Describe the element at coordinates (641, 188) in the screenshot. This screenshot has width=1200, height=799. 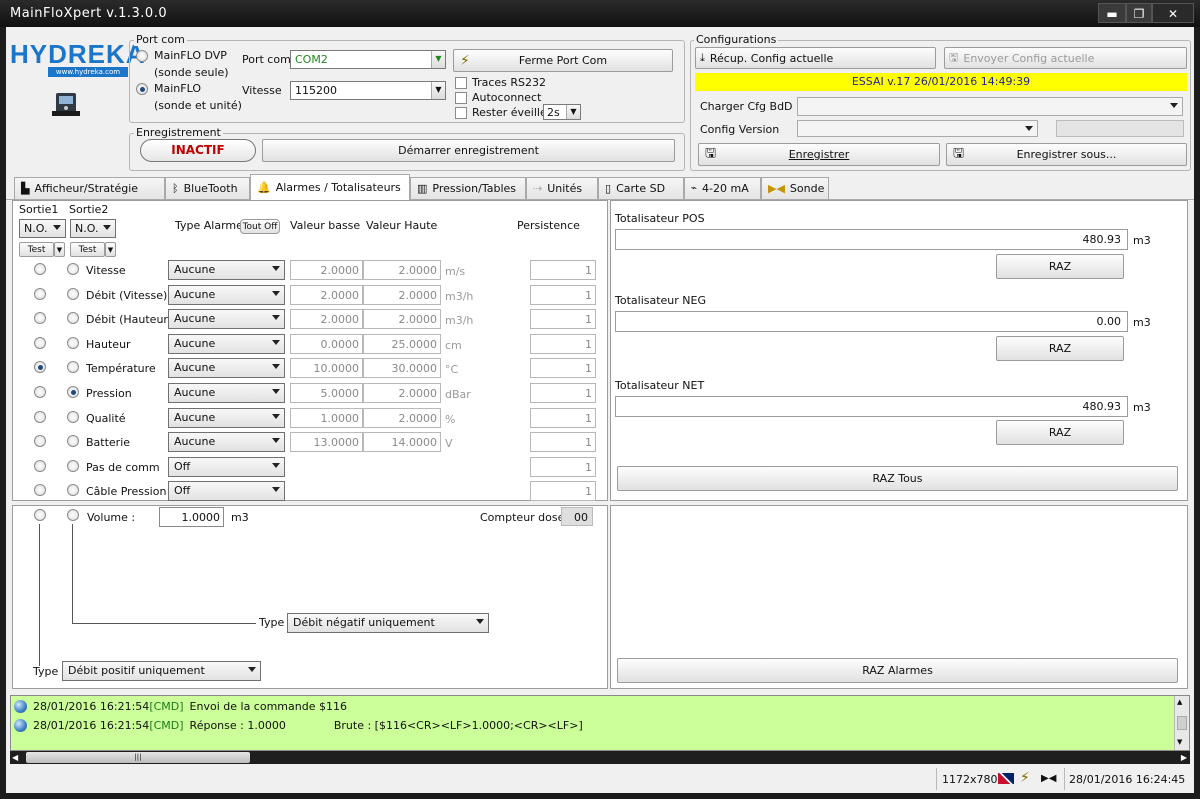
I see `tab-carte-sd: ▯ Carte SD` at that location.